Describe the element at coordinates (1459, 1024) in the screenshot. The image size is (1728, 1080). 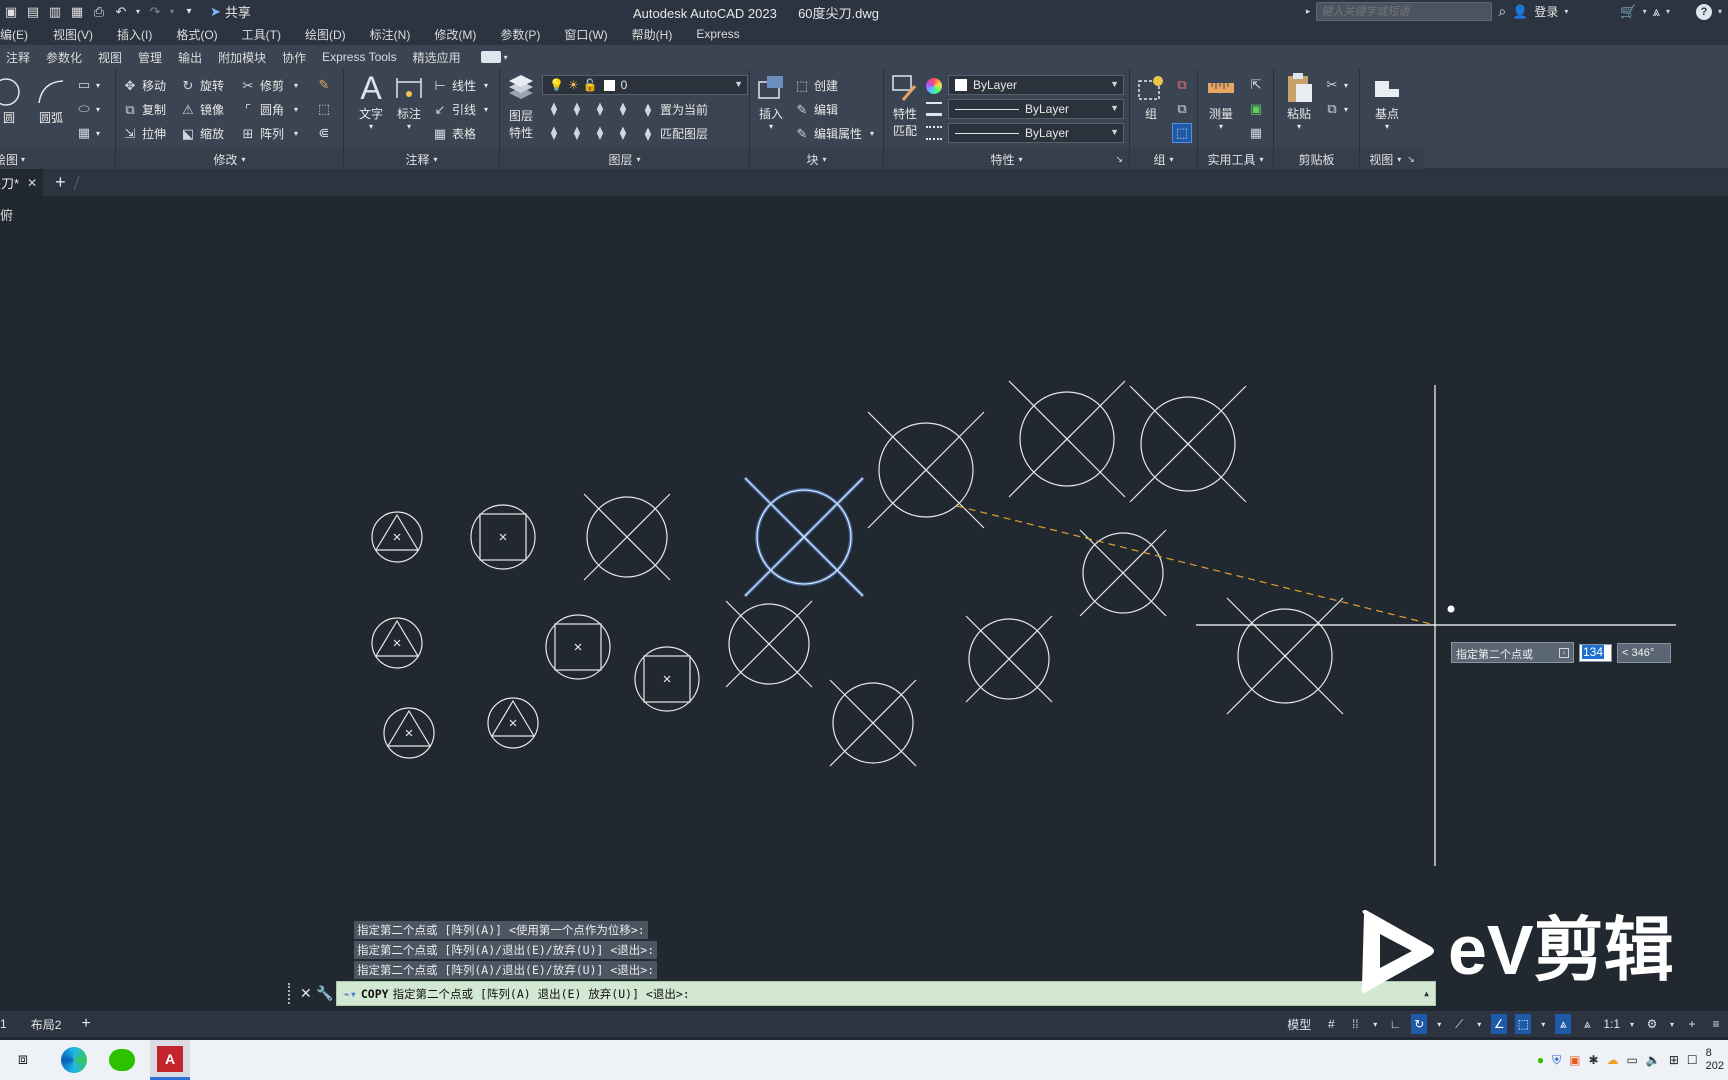
I see `isometric-icon: ⟋` at that location.